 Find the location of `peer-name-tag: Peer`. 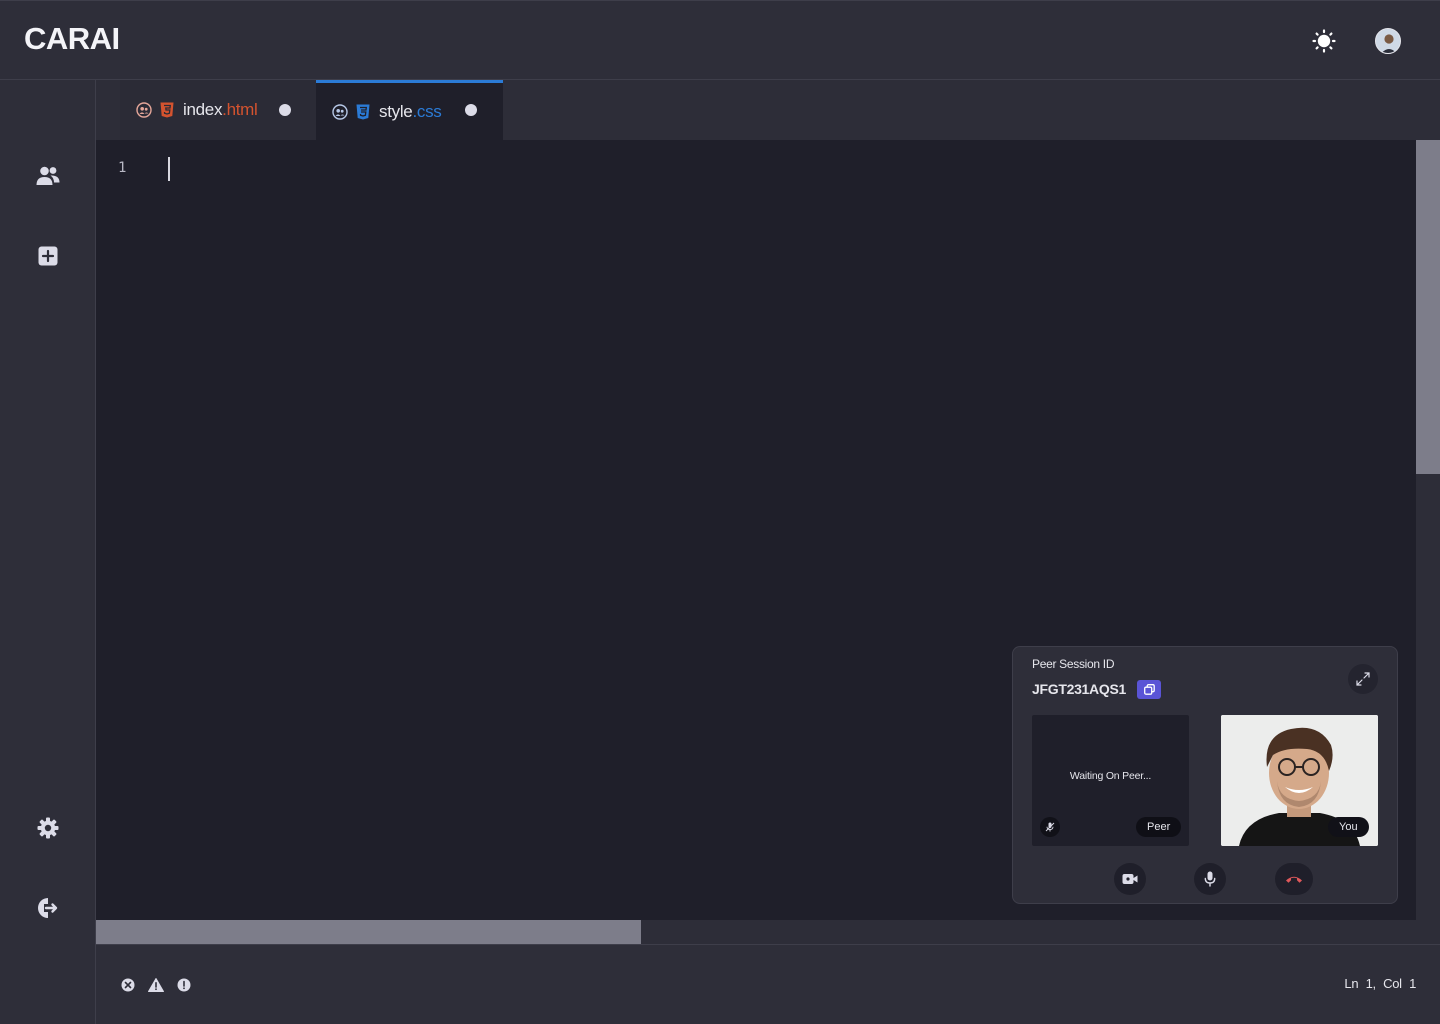

peer-name-tag: Peer is located at coordinates (1159, 827).